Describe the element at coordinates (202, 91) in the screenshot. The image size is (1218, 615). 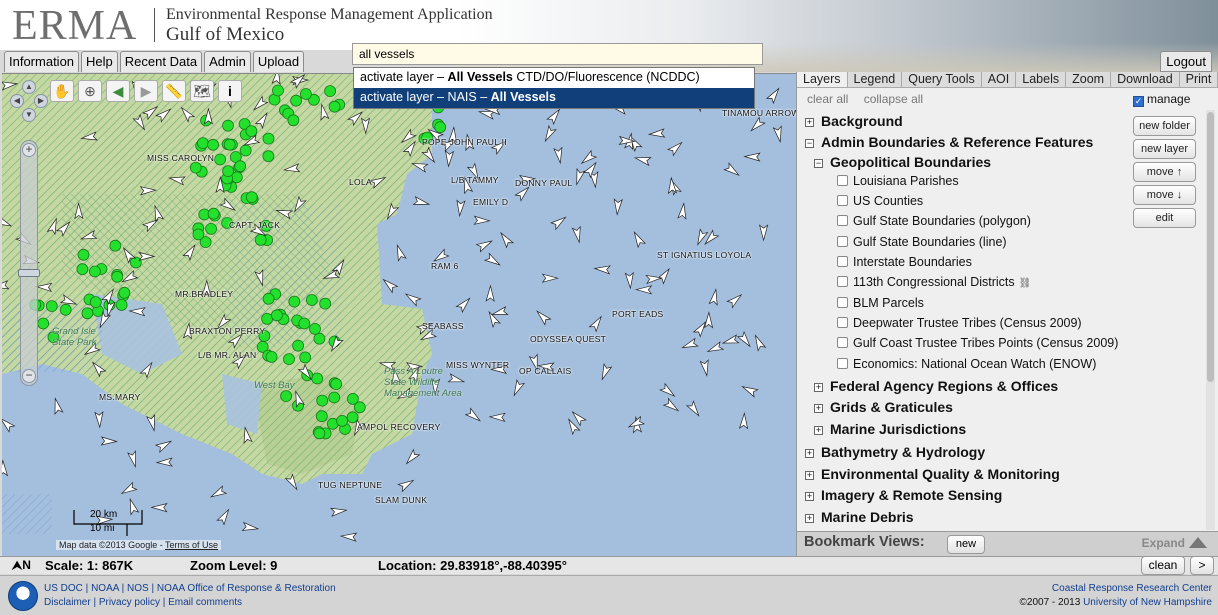
I see `map-scroll-icon: 🗺` at that location.